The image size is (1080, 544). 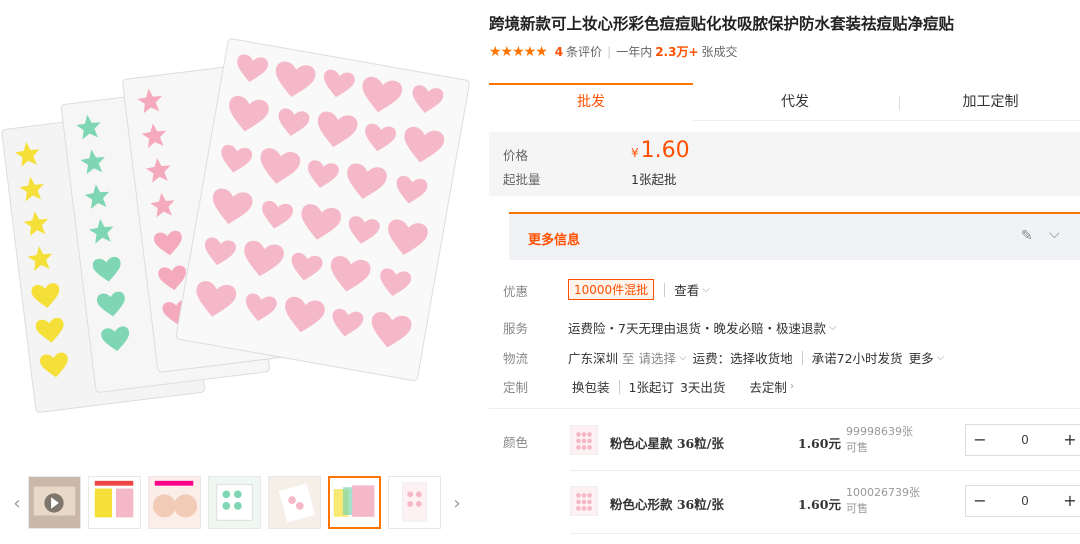 I want to click on freight-text: 运费：选择收货地, so click(x=742, y=358).